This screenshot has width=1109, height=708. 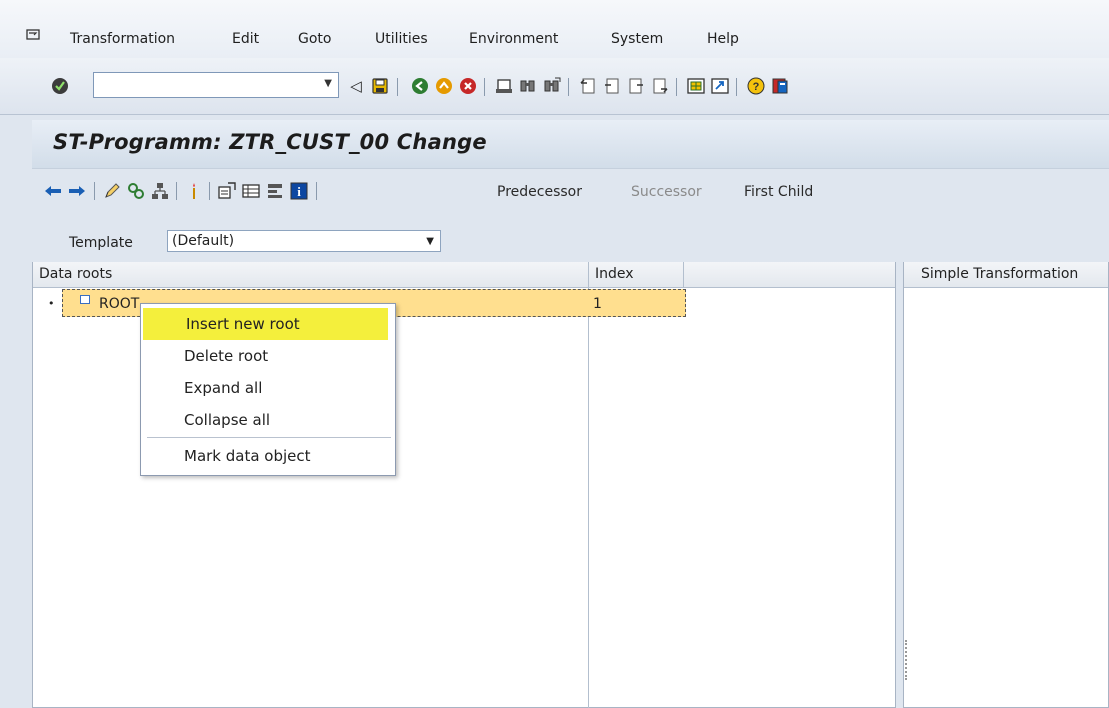 What do you see at coordinates (310, 275) in the screenshot?
I see `column-header-data-roots: Data roots` at bounding box center [310, 275].